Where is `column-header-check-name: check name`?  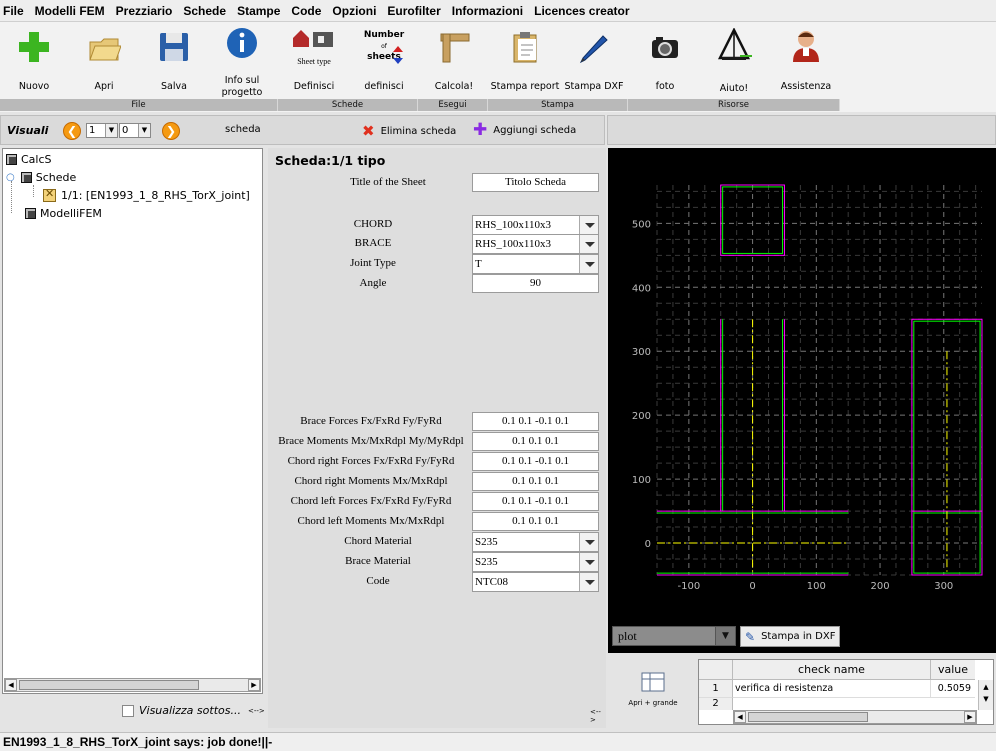
column-header-check-name: check name is located at coordinates (832, 670).